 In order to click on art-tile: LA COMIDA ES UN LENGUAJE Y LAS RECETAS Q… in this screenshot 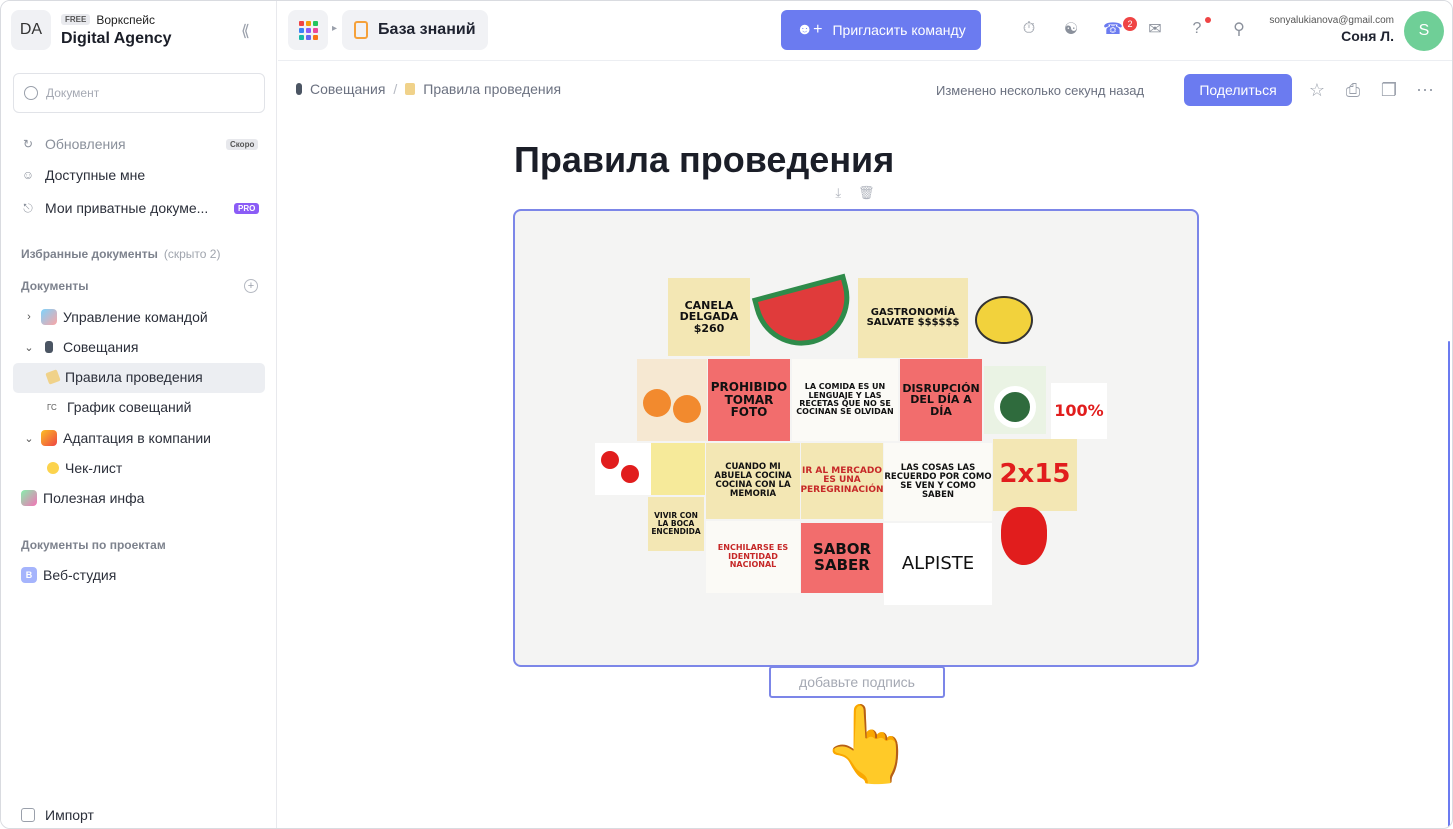, I will do `click(845, 400)`.